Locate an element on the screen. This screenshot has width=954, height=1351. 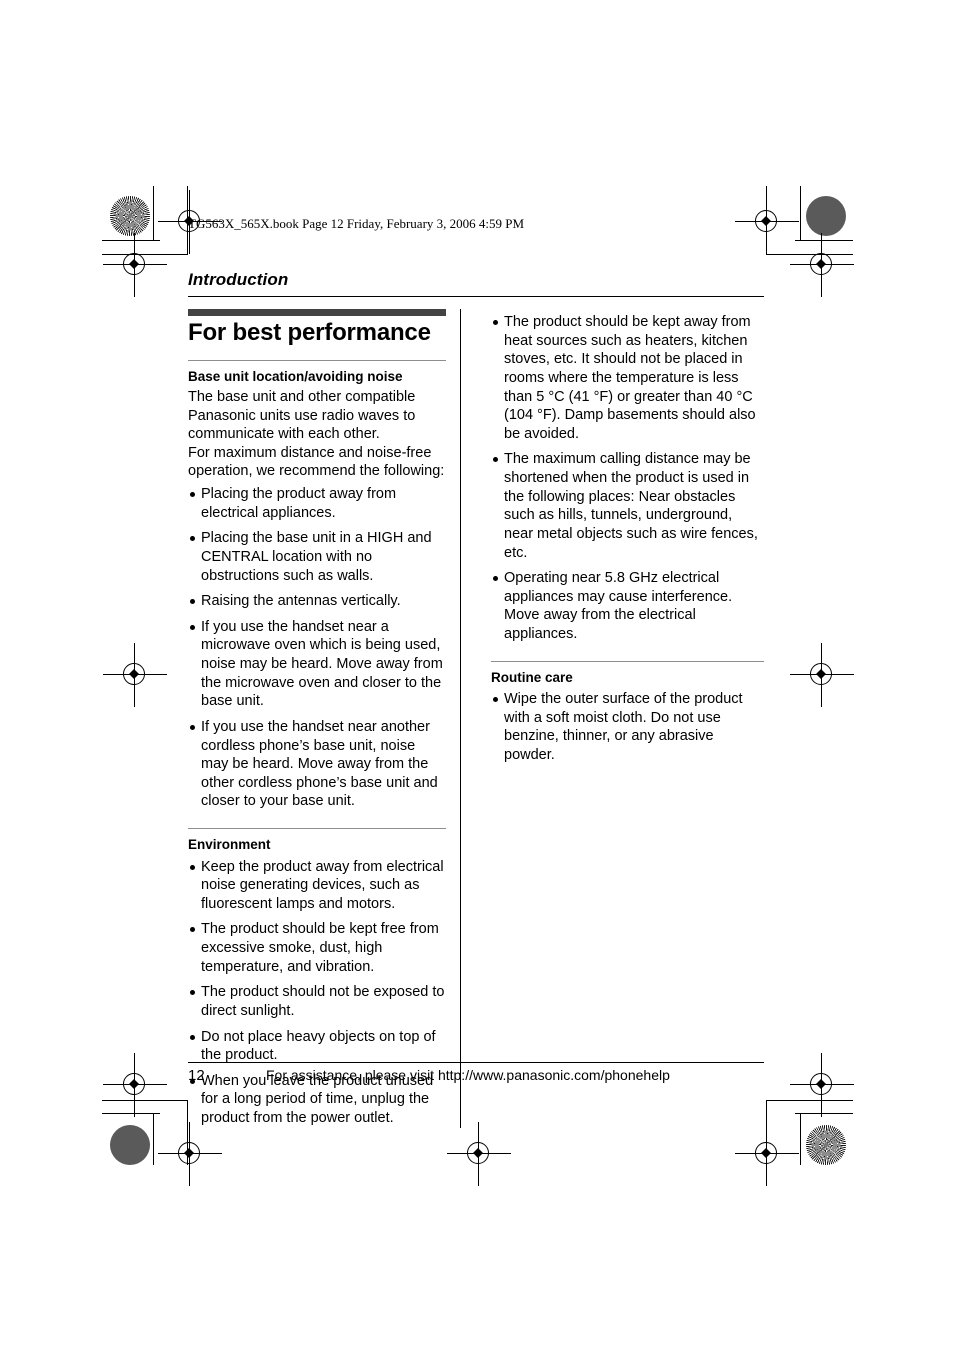
title-bar is located at coordinates (317, 312).